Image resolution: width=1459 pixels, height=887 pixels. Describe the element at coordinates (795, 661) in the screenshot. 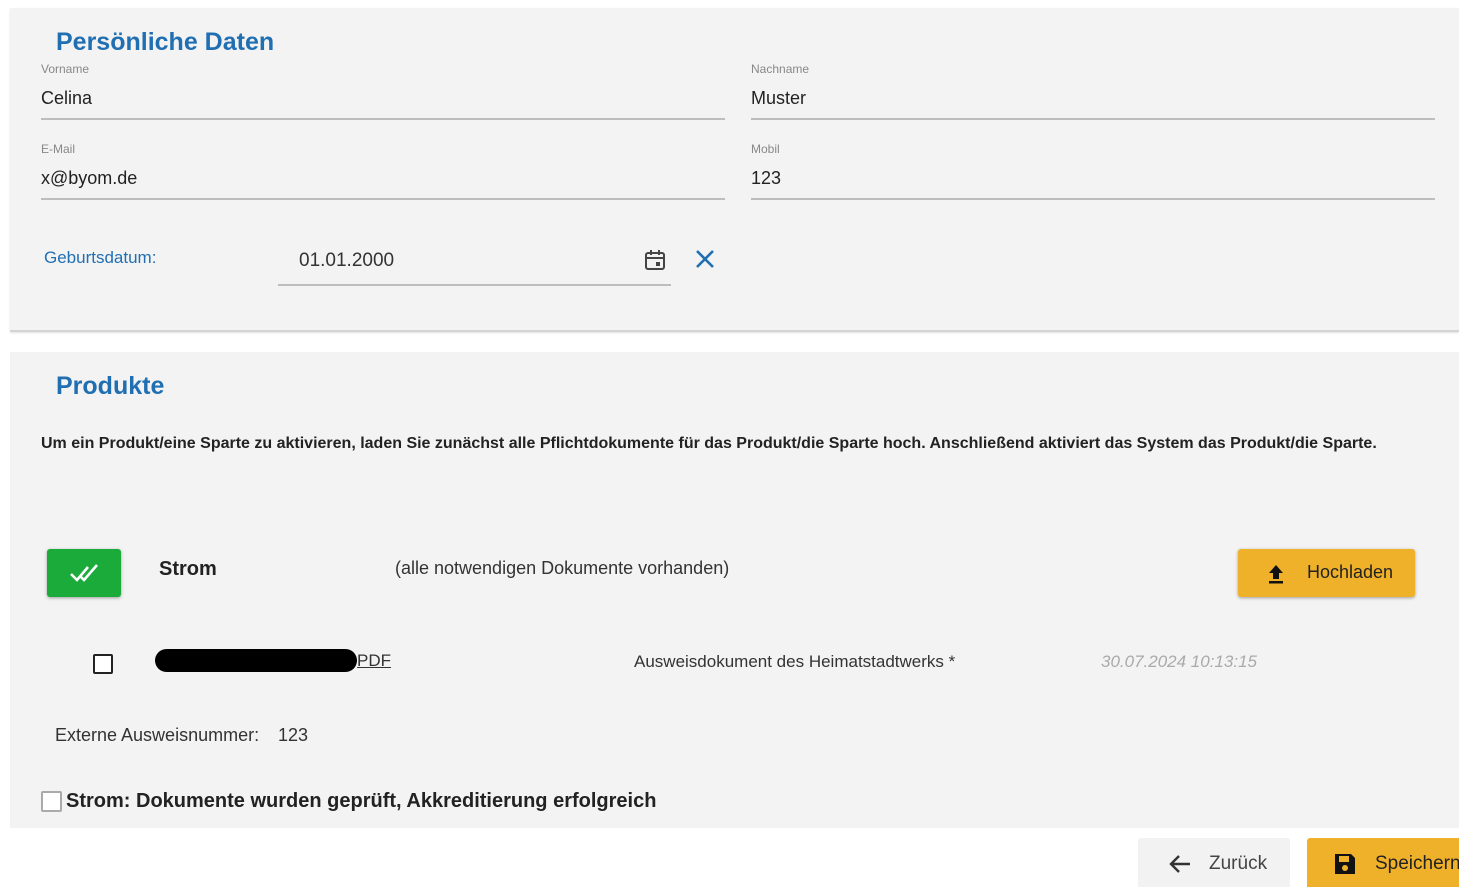

I see `document-type: Ausweisdokument des Heimatstadtwerks *` at that location.